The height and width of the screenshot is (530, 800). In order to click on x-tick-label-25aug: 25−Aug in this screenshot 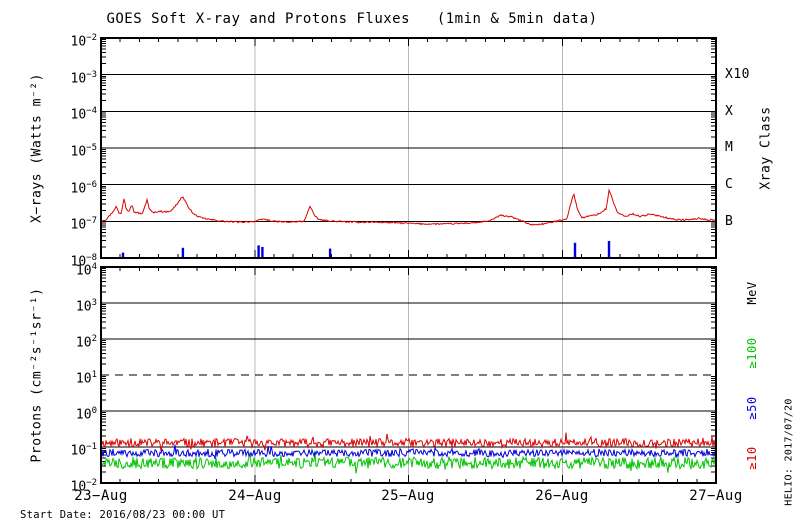, I will do `click(408, 496)`.